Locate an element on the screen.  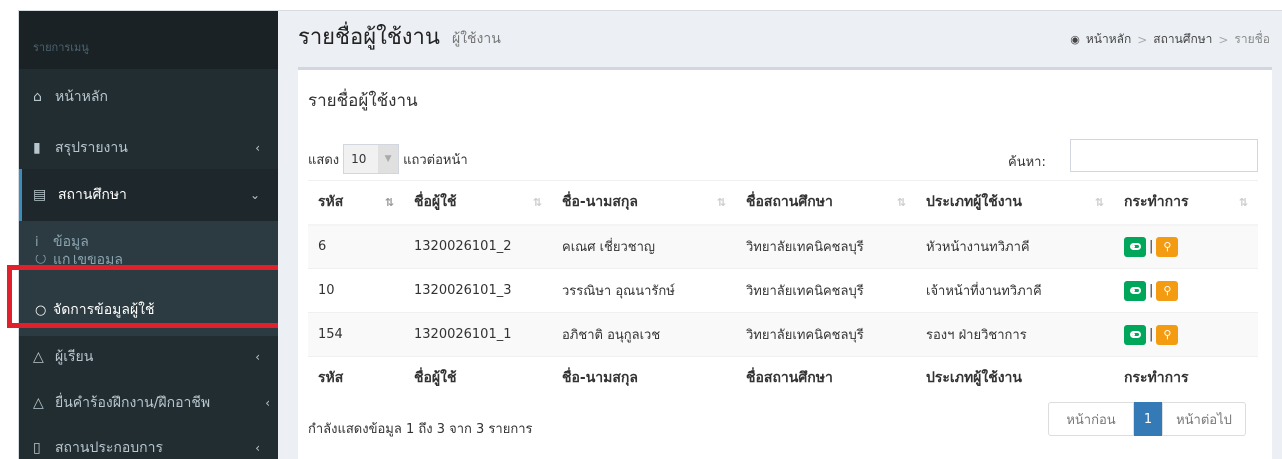
footer-school: ชื่อสถานศึกษา is located at coordinates (826, 377).